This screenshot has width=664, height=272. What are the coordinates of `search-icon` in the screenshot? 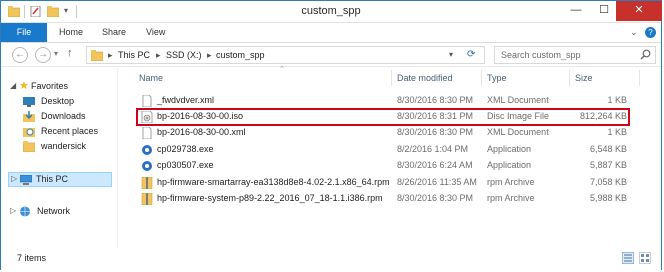 It's located at (645, 55).